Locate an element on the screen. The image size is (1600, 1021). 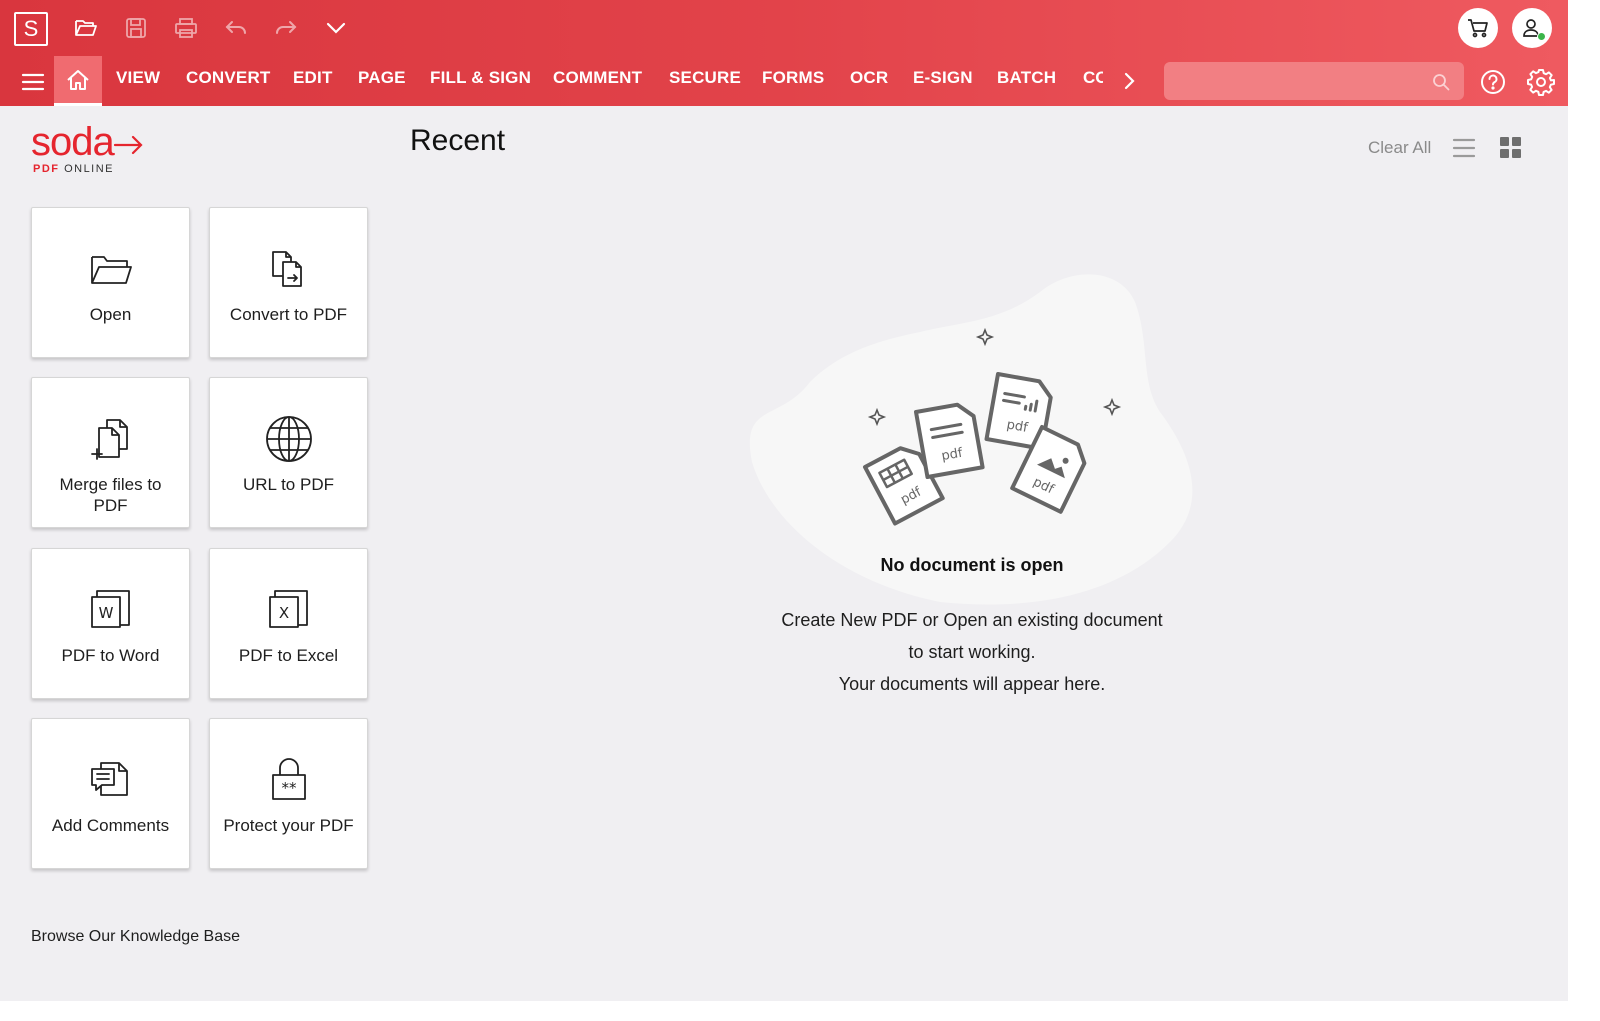
search-icon is located at coordinates (1441, 82).